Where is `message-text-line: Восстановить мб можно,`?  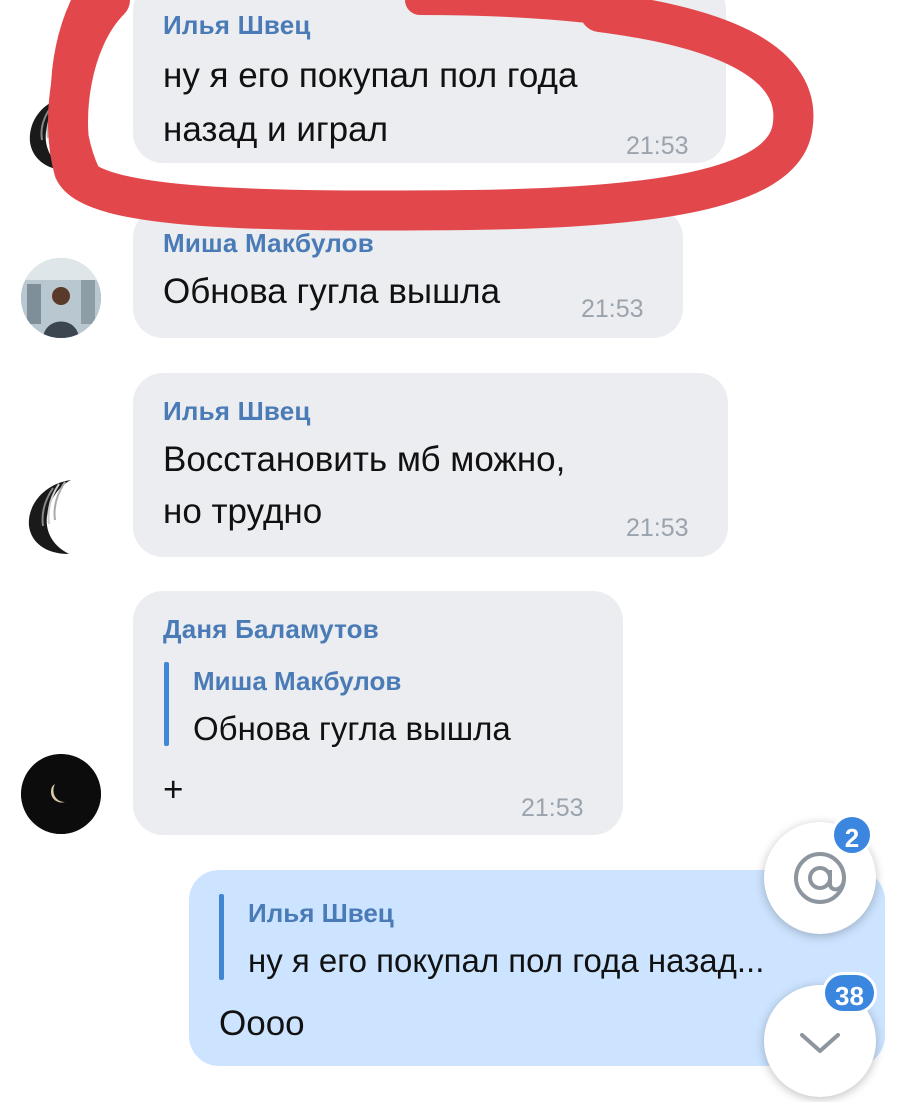
message-text-line: Восстановить мб можно, is located at coordinates (364, 459).